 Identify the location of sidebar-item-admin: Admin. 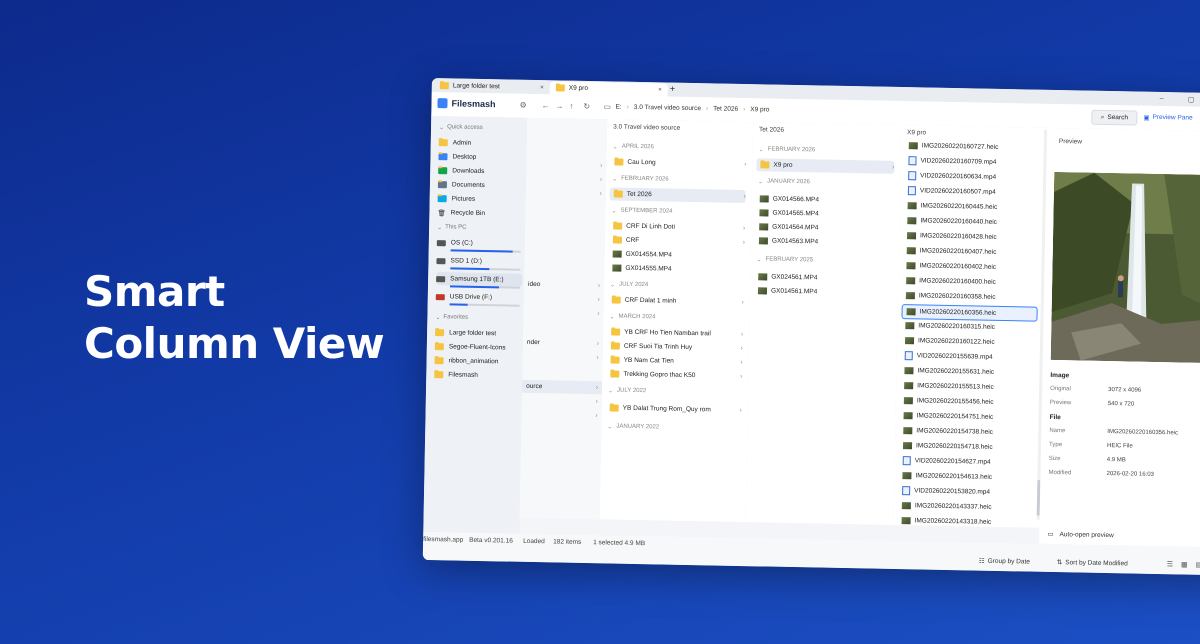
(481, 143).